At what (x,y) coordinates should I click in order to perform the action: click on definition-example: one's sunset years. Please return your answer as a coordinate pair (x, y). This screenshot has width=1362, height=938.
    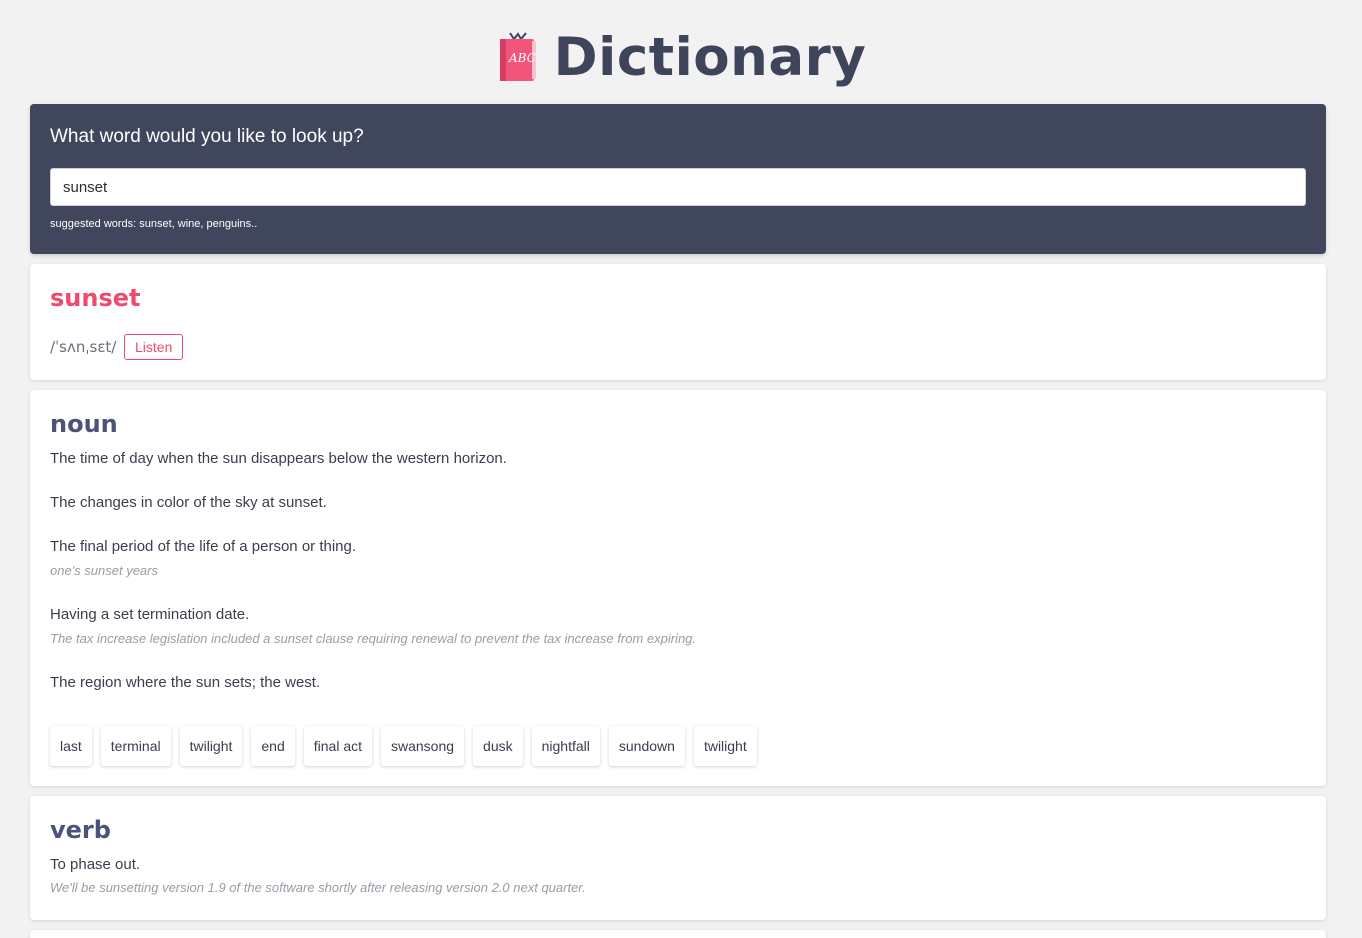
    Looking at the image, I should click on (104, 570).